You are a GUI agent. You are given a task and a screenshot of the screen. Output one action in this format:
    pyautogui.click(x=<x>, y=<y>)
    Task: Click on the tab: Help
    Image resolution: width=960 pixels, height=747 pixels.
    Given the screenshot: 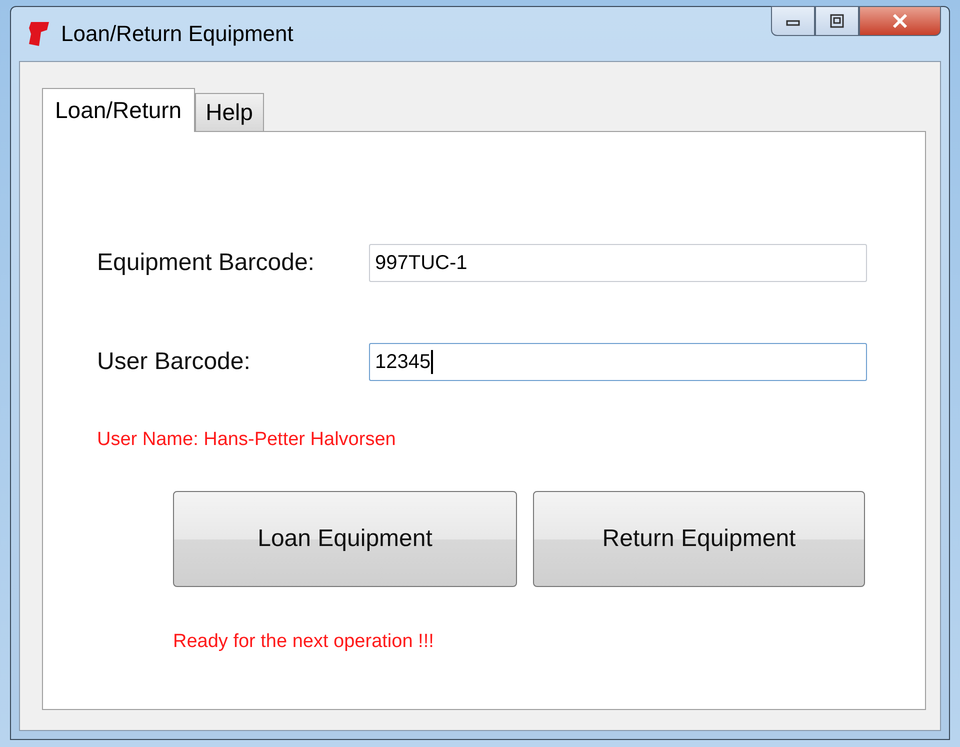 What is the action you would take?
    pyautogui.click(x=229, y=112)
    